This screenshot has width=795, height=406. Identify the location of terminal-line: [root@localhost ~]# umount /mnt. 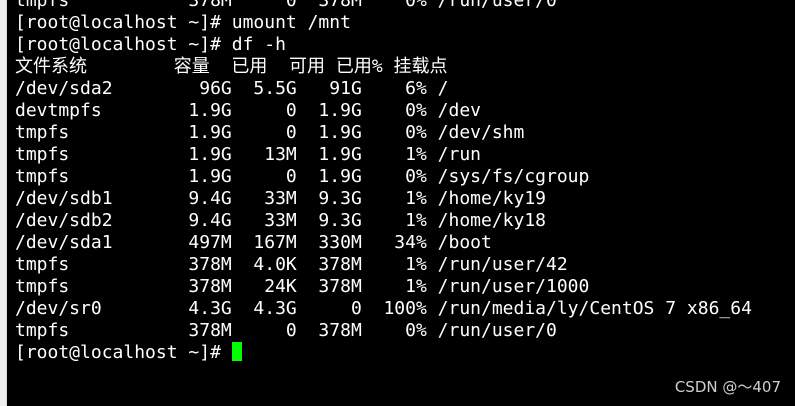
(183, 22).